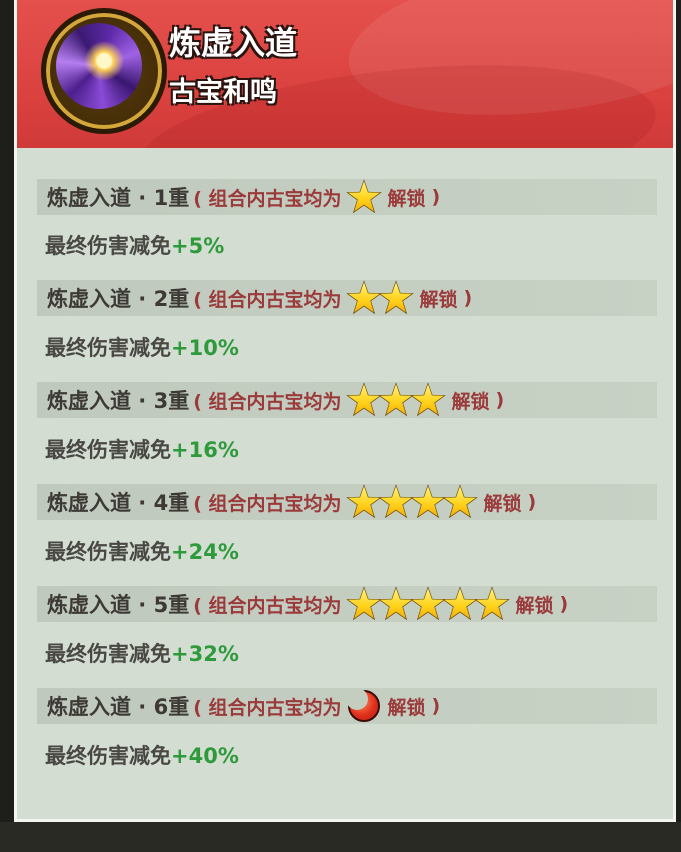  I want to click on tier-effect-6: 最终伤害减免+40%, so click(142, 755).